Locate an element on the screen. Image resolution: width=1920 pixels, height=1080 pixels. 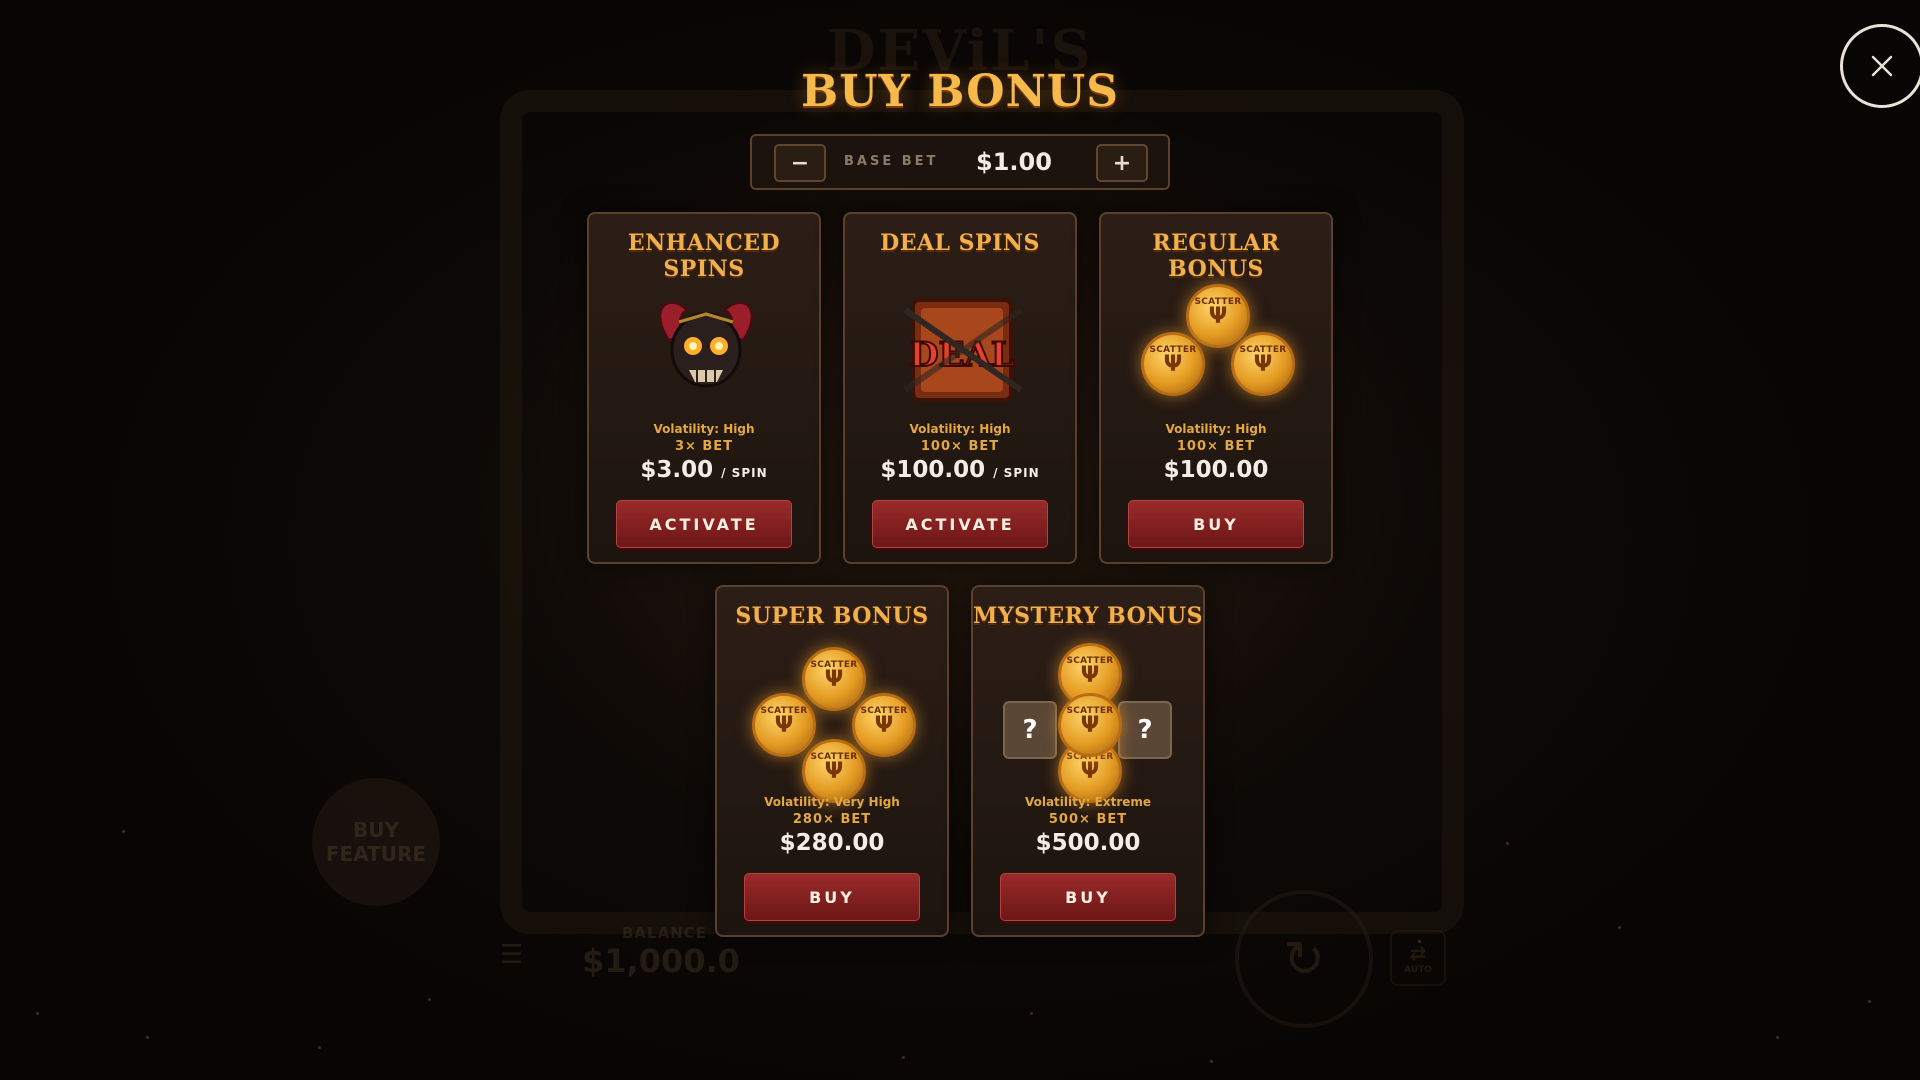
modal-title: BUY BONUS is located at coordinates (960, 91).